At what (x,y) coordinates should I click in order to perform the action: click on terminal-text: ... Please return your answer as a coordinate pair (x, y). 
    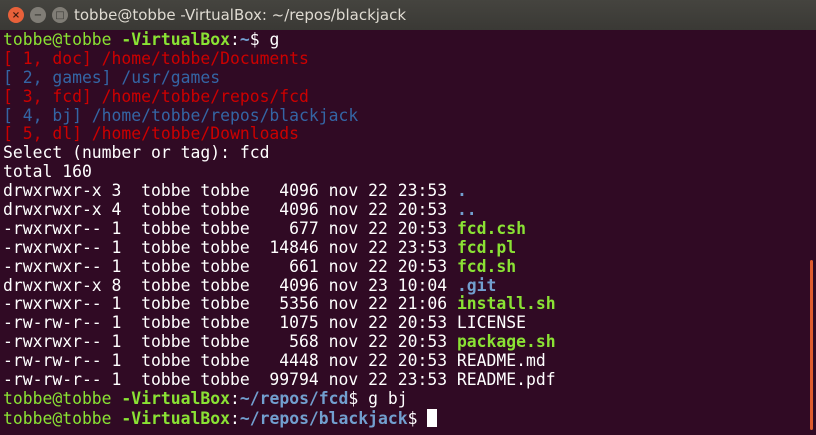
    Looking at the image, I should click on (466, 210).